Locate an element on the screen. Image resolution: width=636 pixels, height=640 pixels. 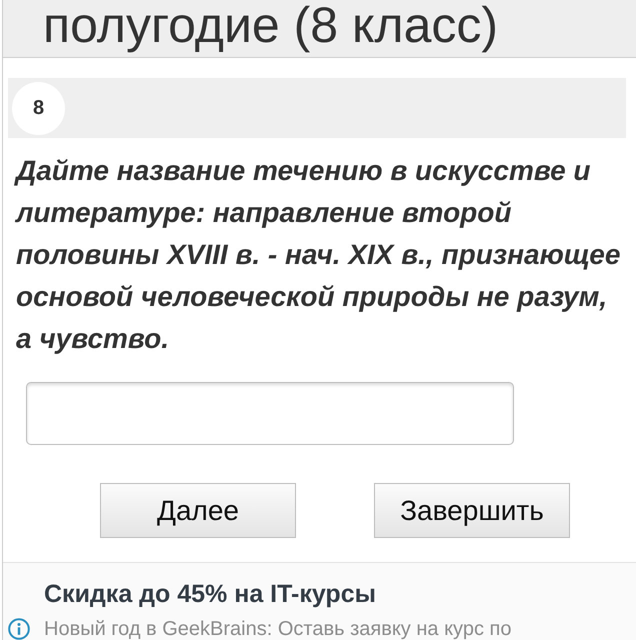
nav-button: Завершить is located at coordinates (472, 510).